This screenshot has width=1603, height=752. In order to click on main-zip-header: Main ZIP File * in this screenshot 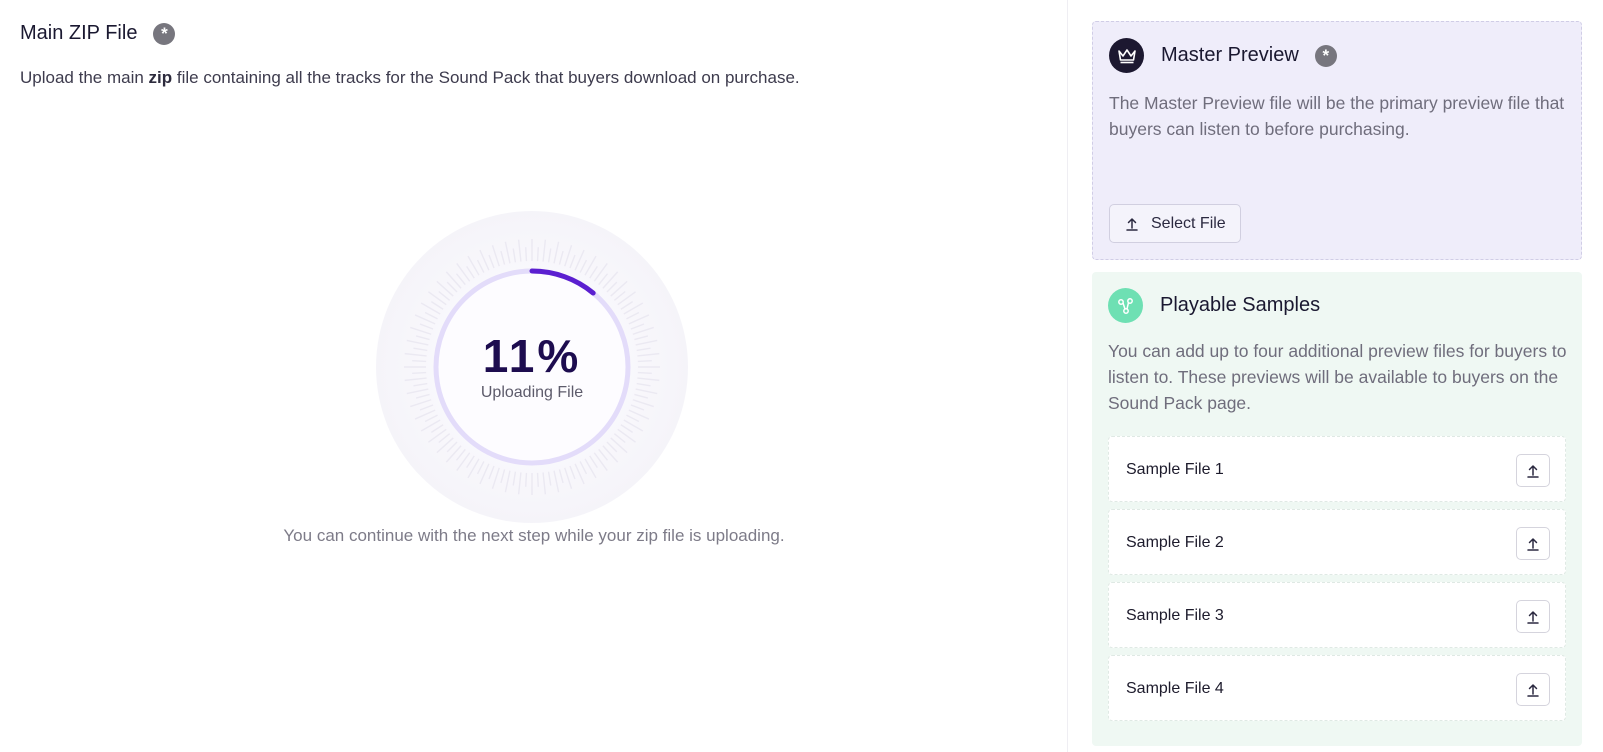, I will do `click(98, 33)`.